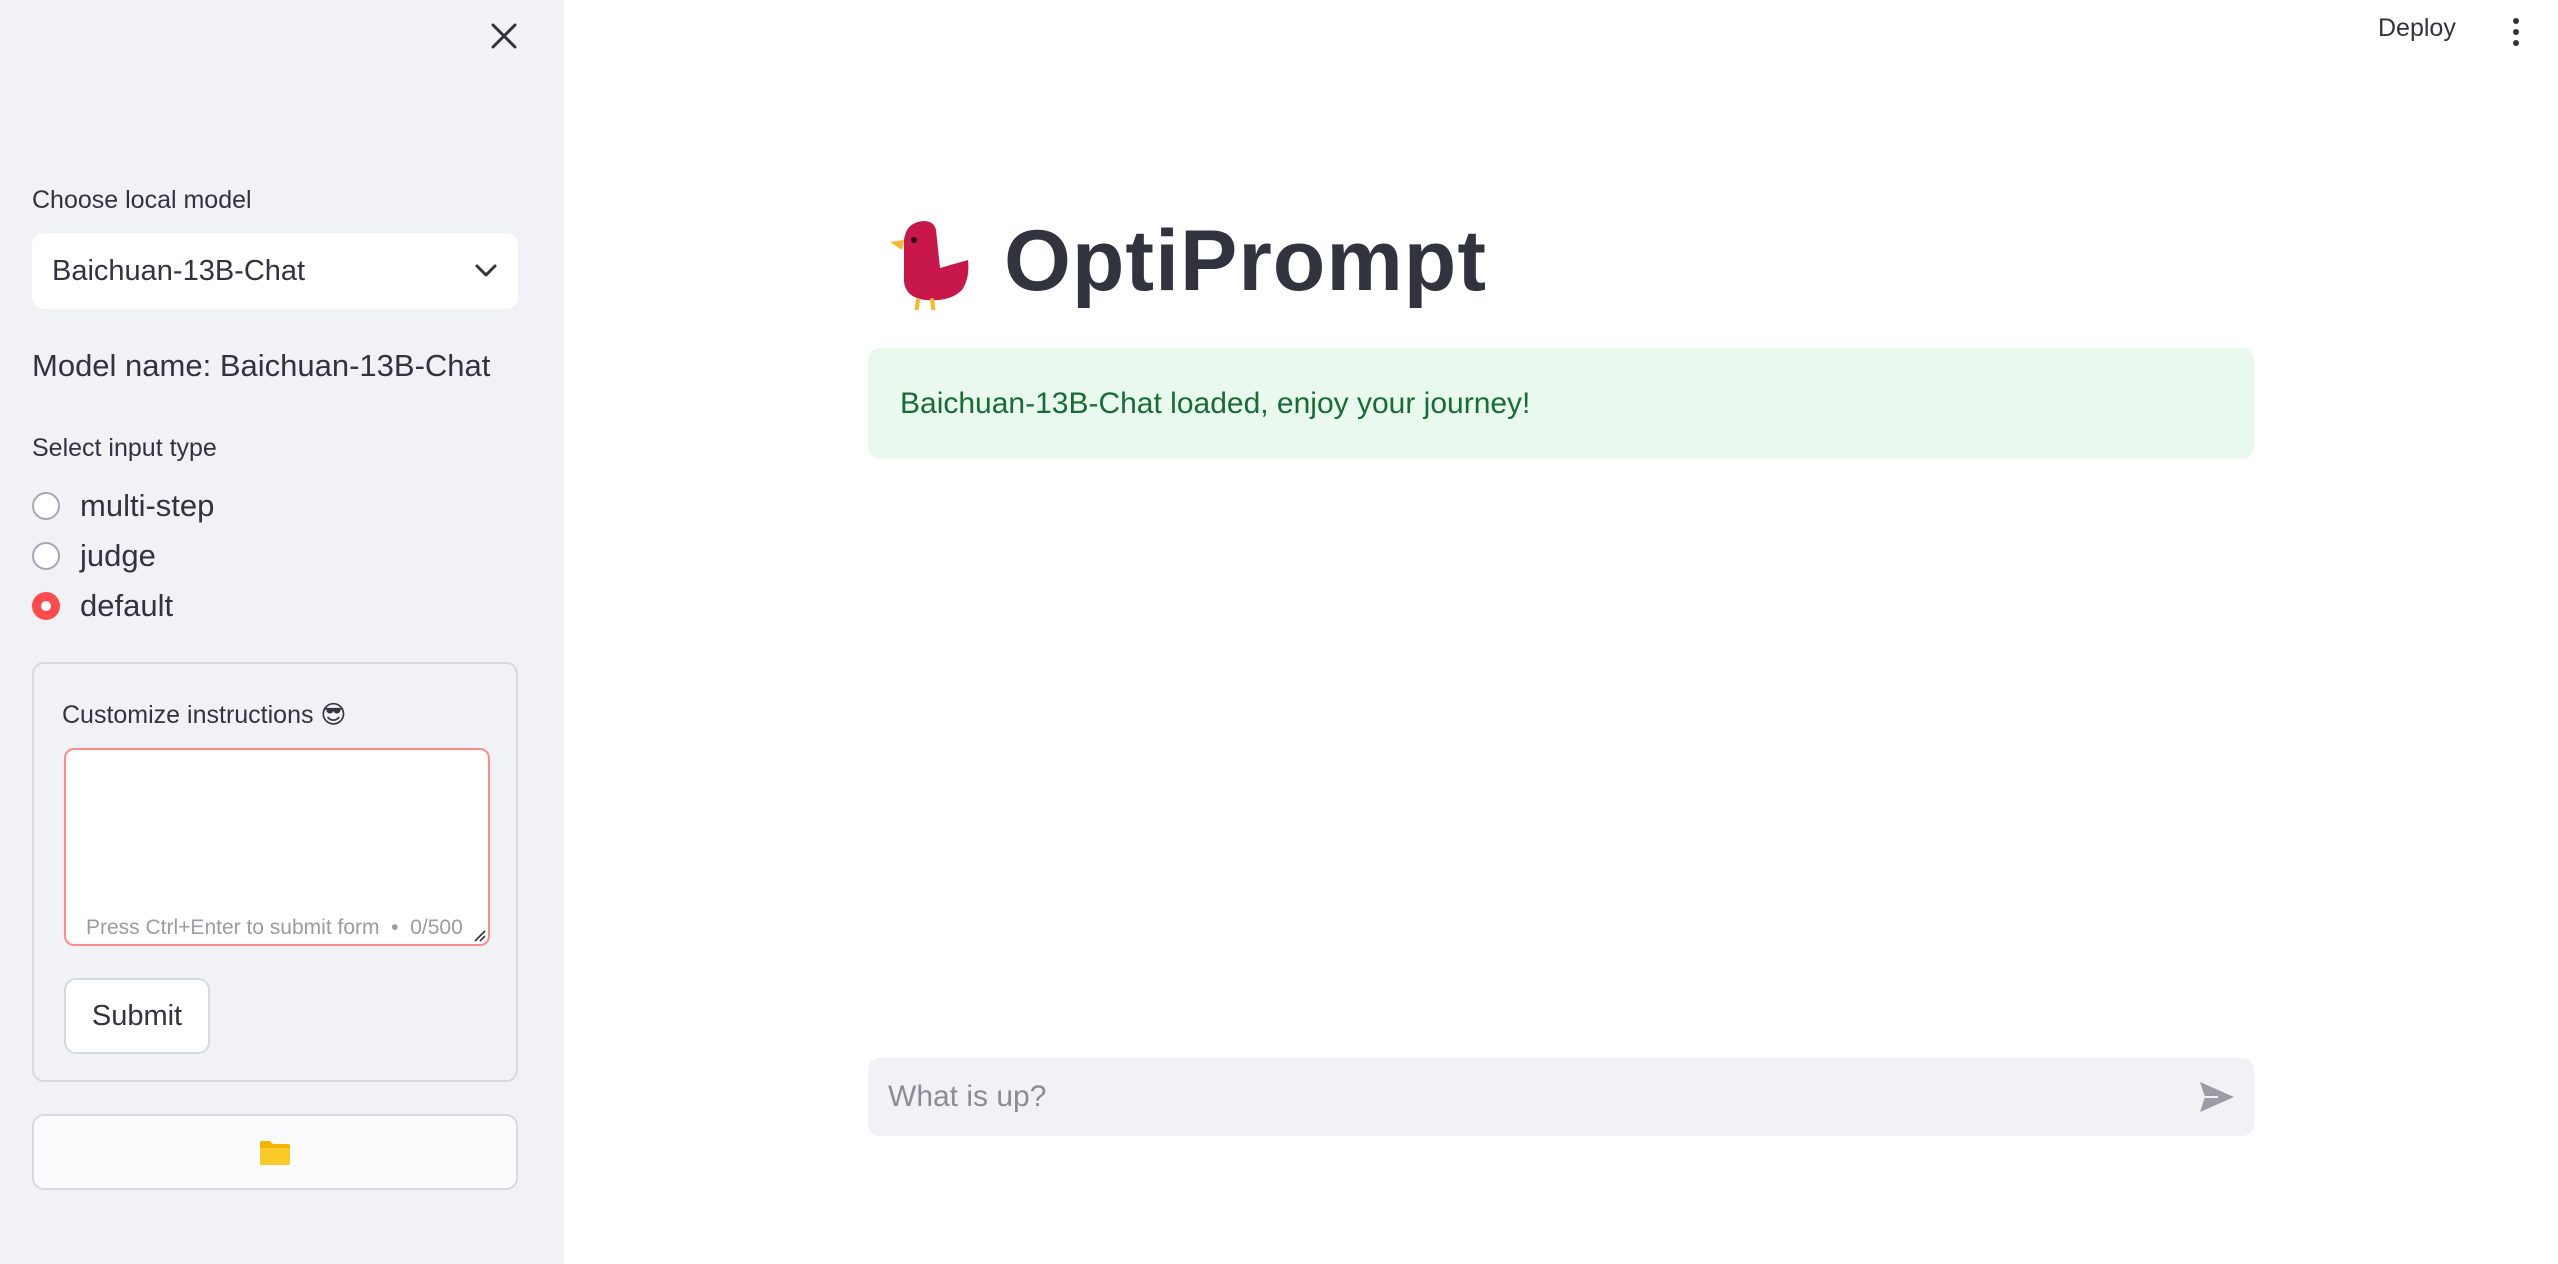 The height and width of the screenshot is (1264, 2558). I want to click on chat-input, so click(1518, 1097).